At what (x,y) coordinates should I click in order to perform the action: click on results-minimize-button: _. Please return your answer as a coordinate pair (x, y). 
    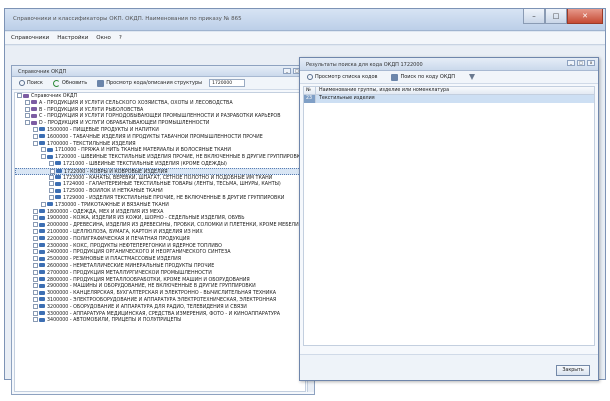
    Looking at the image, I should click on (571, 63).